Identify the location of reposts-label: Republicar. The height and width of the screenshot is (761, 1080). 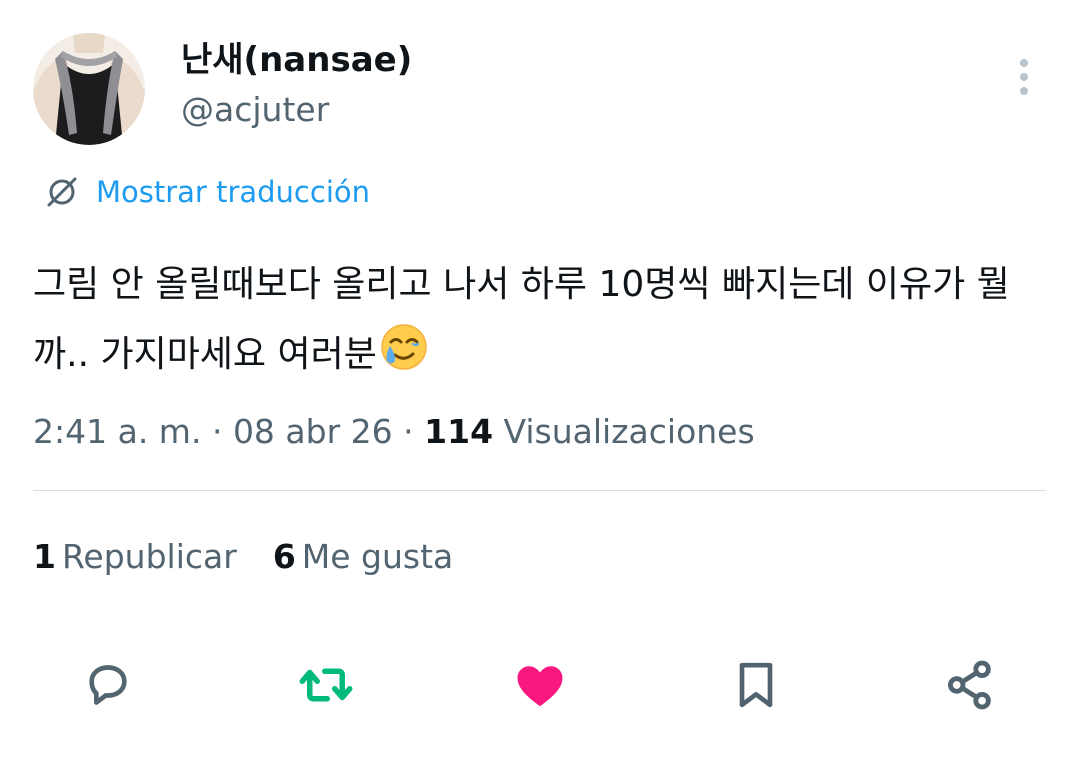
(149, 556).